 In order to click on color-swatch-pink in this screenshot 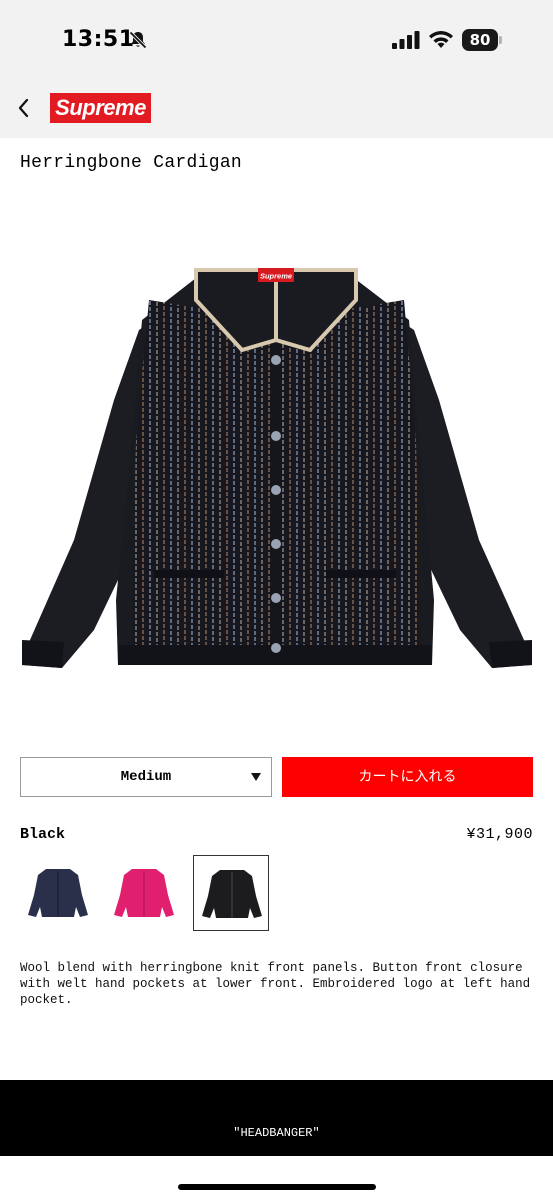, I will do `click(144, 893)`.